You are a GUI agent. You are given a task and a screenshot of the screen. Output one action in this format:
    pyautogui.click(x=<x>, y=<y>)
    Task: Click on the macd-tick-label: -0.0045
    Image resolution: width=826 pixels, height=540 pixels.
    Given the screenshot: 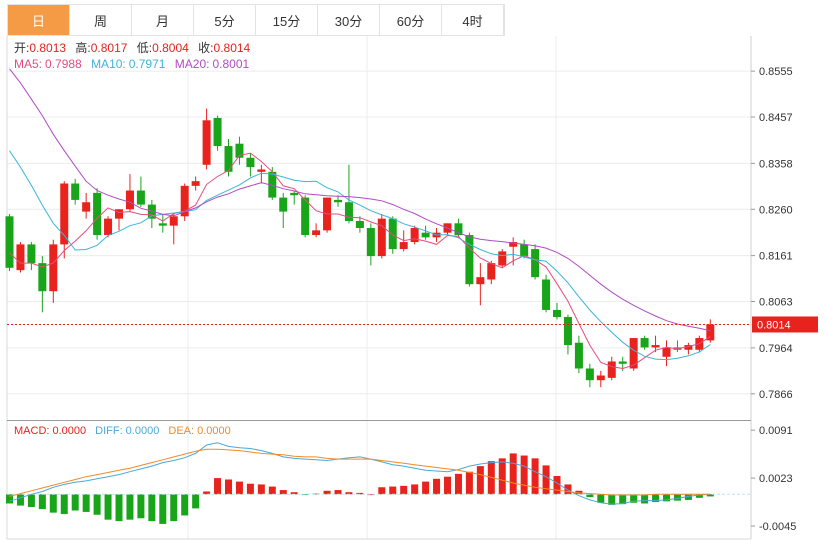 What is the action you would take?
    pyautogui.click(x=777, y=527)
    